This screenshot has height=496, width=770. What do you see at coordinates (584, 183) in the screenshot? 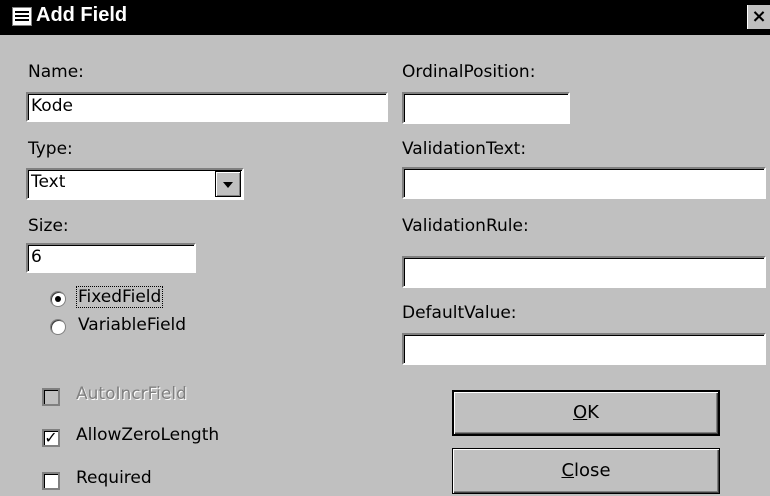
I see `validation-text-field` at bounding box center [584, 183].